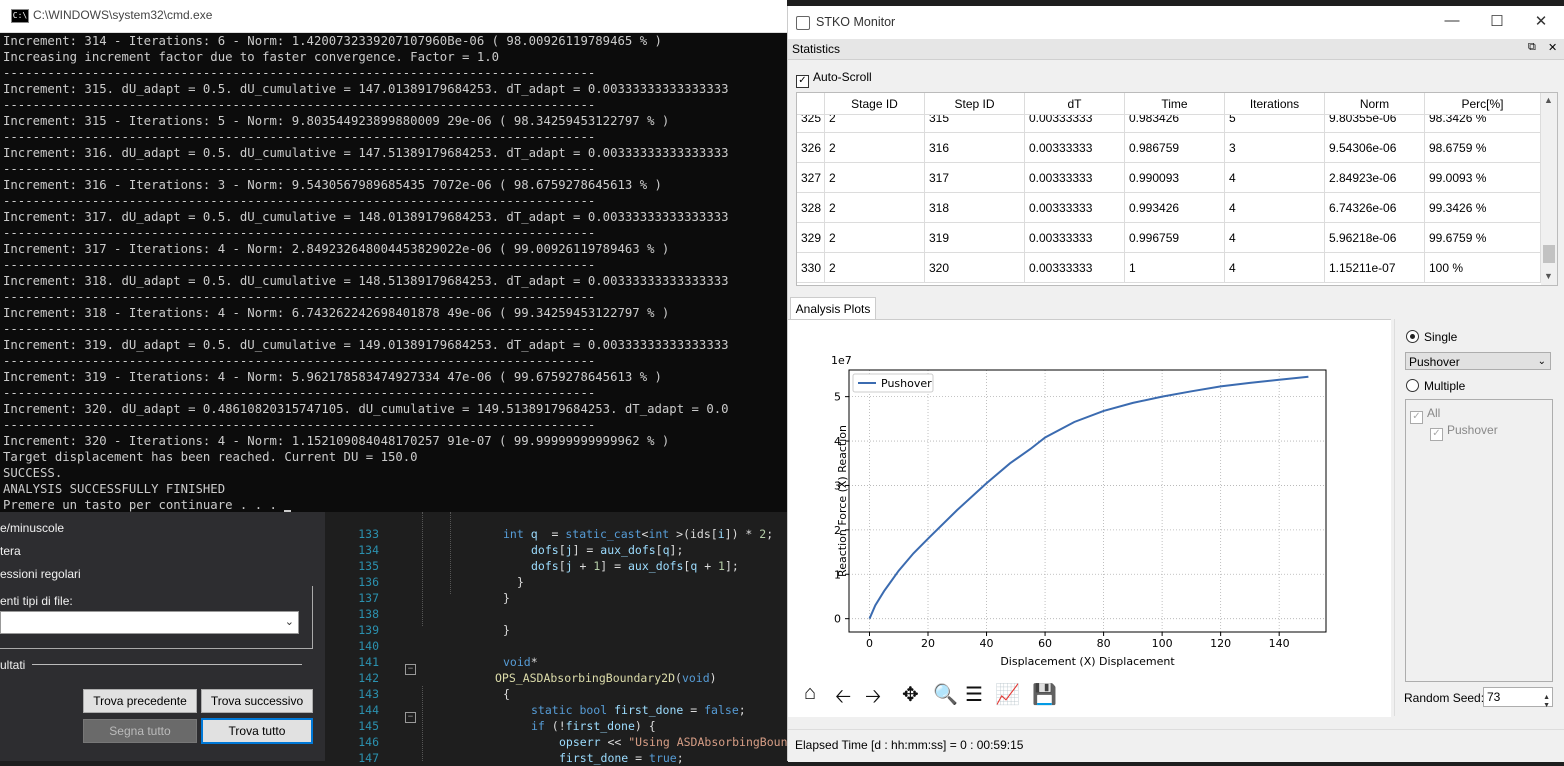  I want to click on code-token: ;, so click(770, 534).